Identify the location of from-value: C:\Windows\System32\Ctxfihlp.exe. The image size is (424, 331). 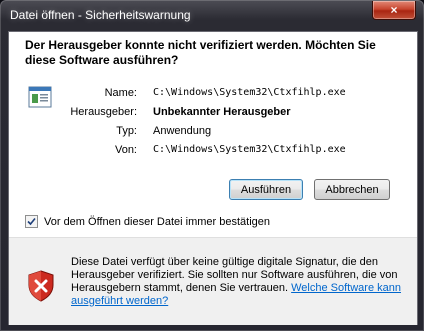
(249, 149).